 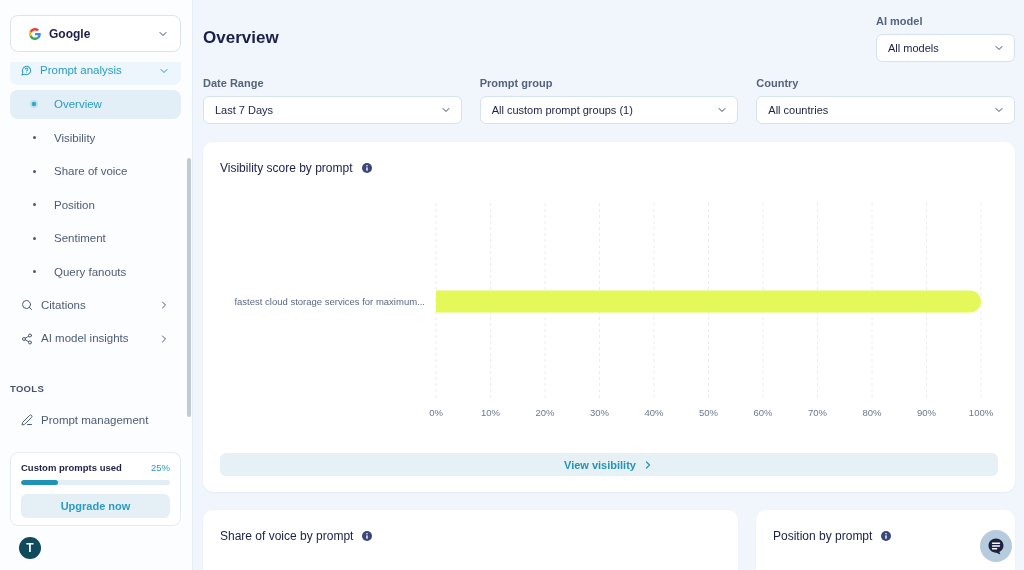 What do you see at coordinates (287, 536) in the screenshot?
I see `card-title: Share of voice by prompt` at bounding box center [287, 536].